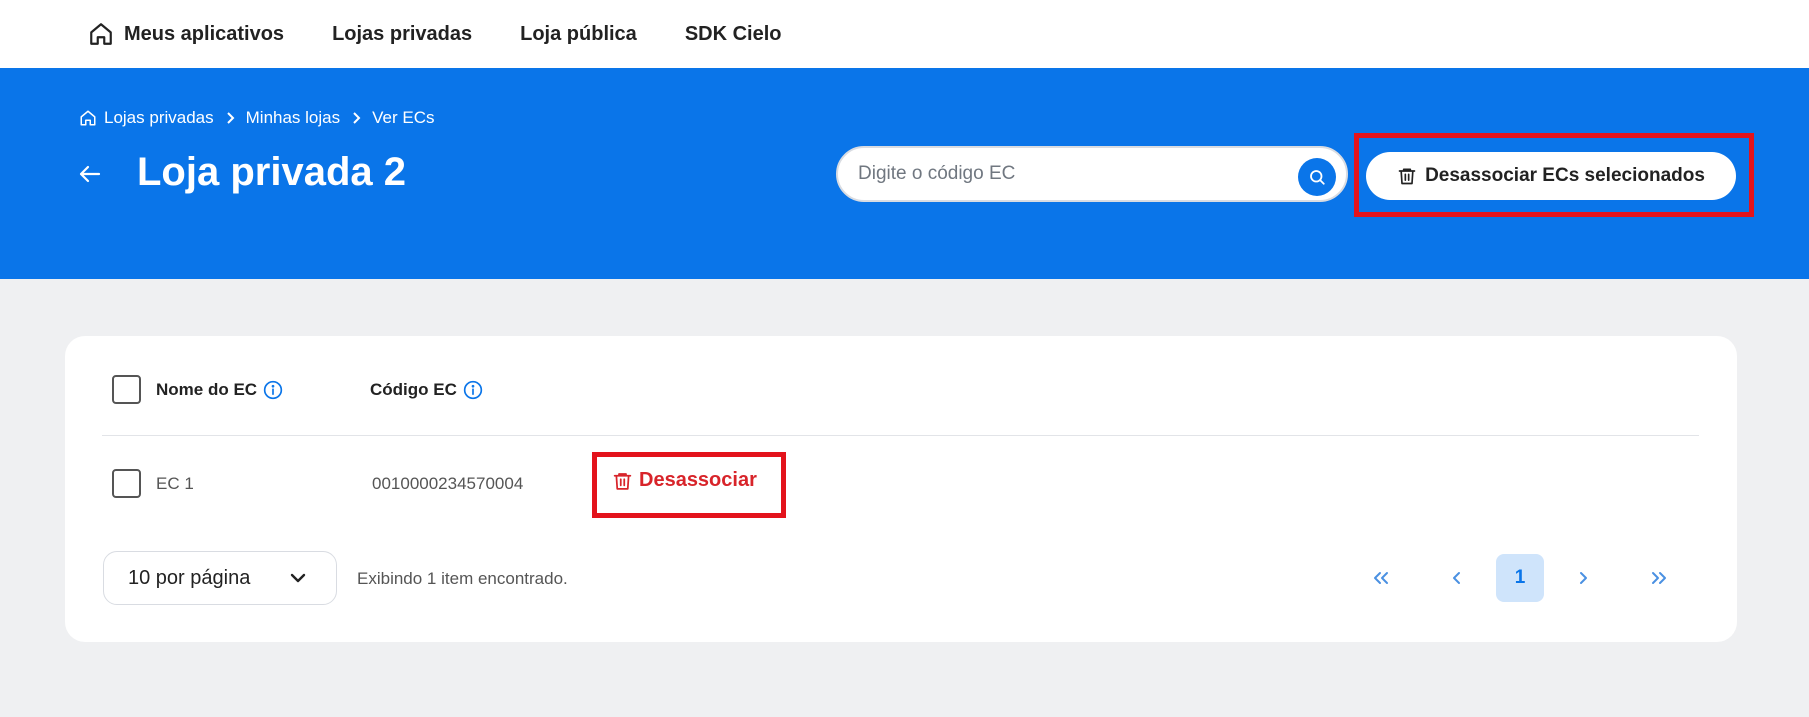 The image size is (1809, 717). I want to click on results-count: Exibindo 1 item encontrado., so click(462, 578).